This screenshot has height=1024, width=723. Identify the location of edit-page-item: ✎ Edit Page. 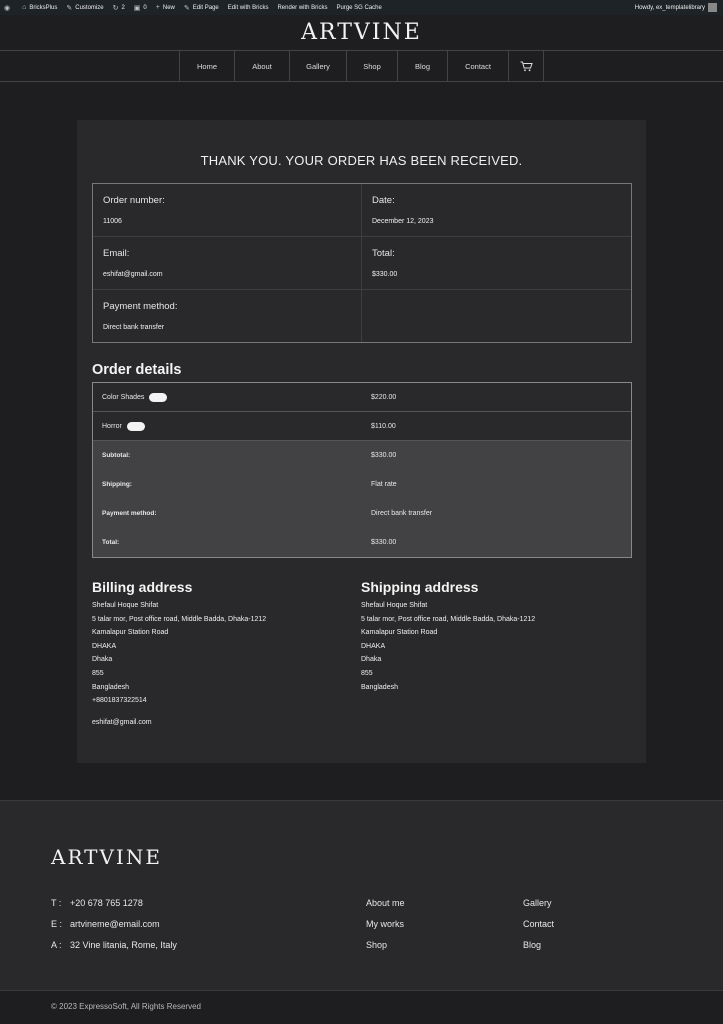
(201, 8).